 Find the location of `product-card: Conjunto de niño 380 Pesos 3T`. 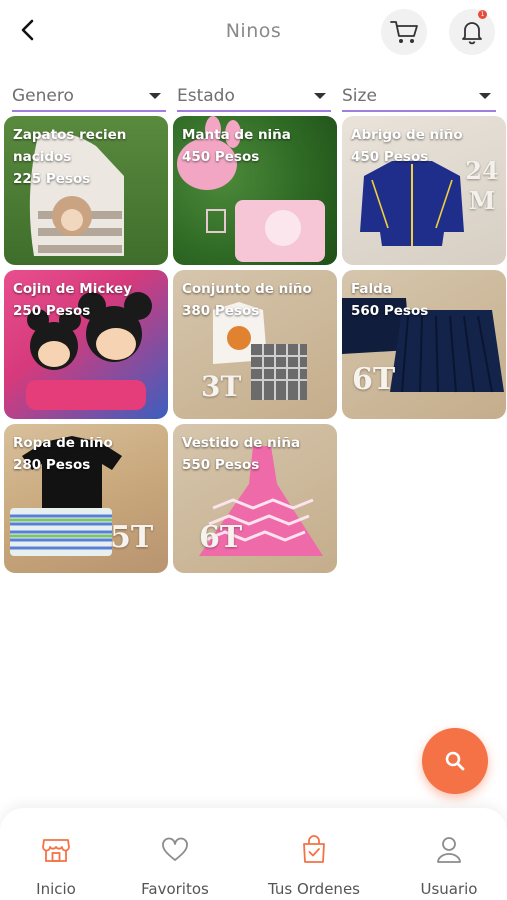

product-card: Conjunto de niño 380 Pesos 3T is located at coordinates (255, 344).